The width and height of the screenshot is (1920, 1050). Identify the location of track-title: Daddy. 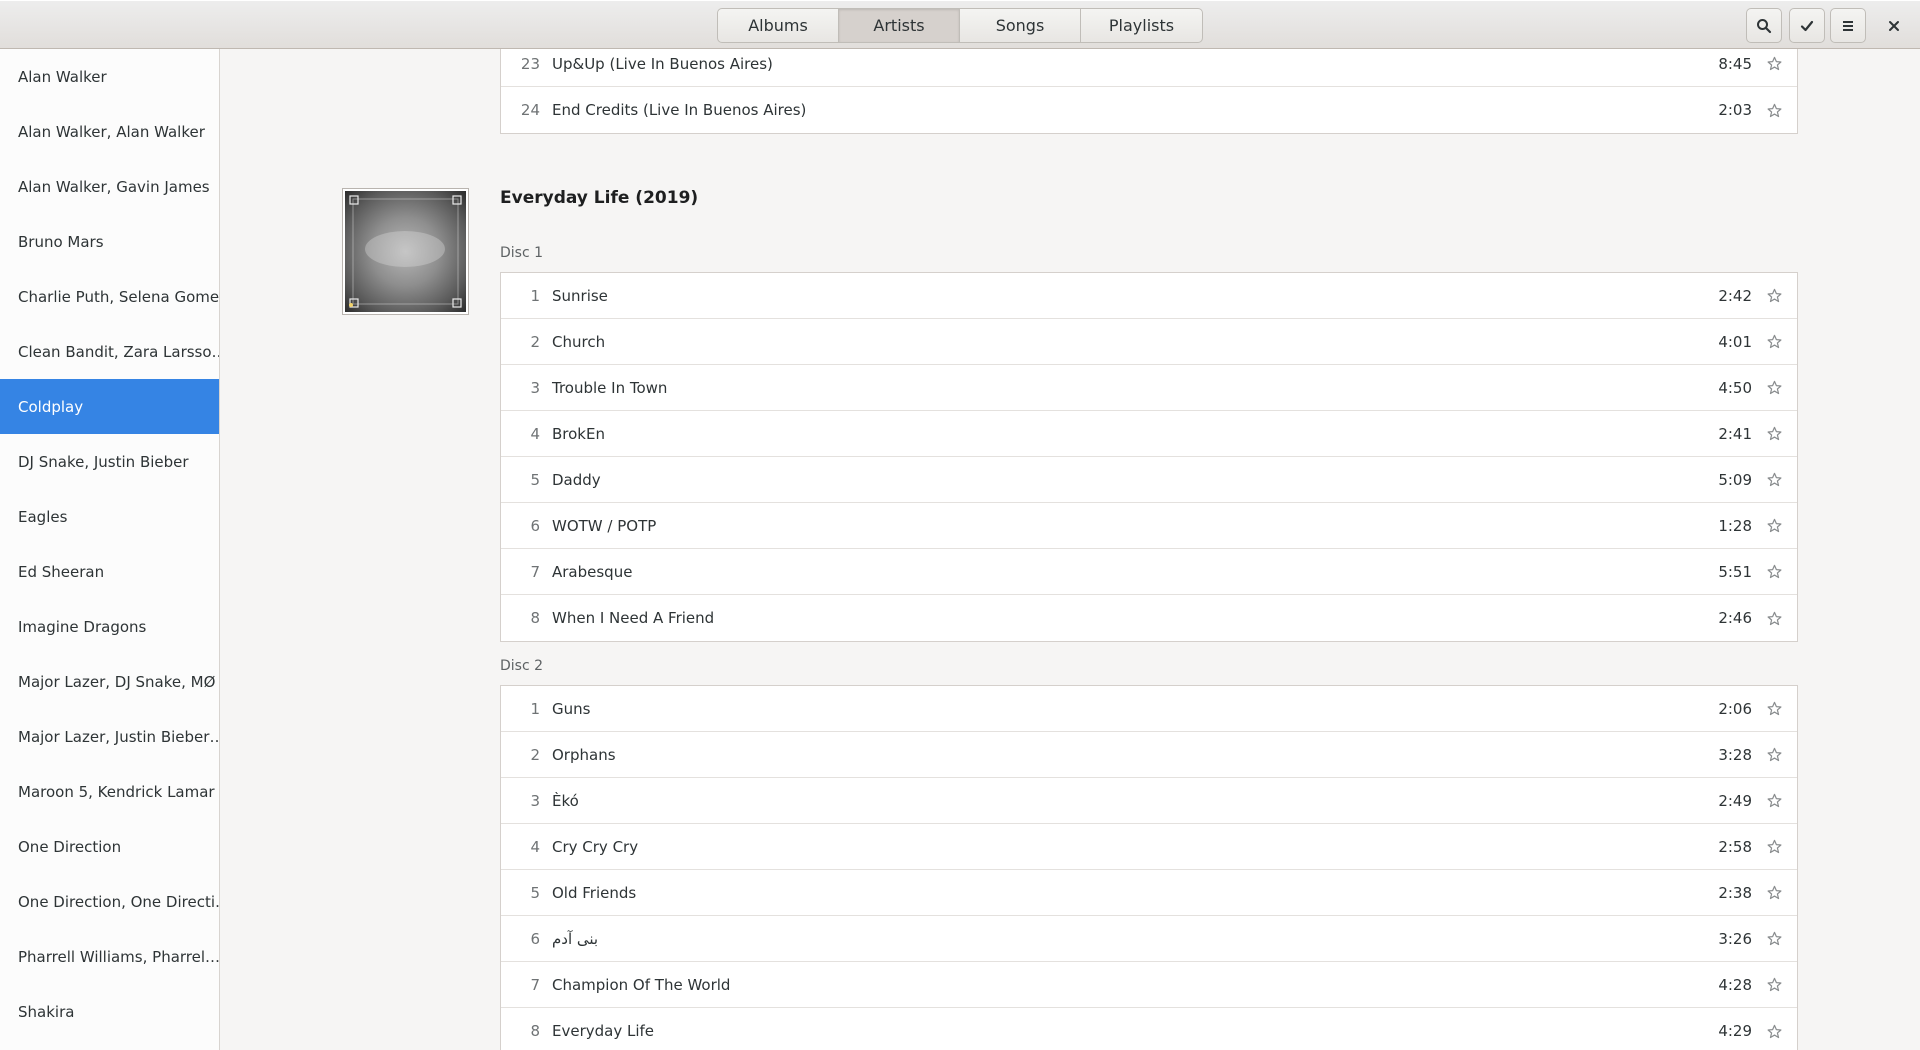
(576, 479).